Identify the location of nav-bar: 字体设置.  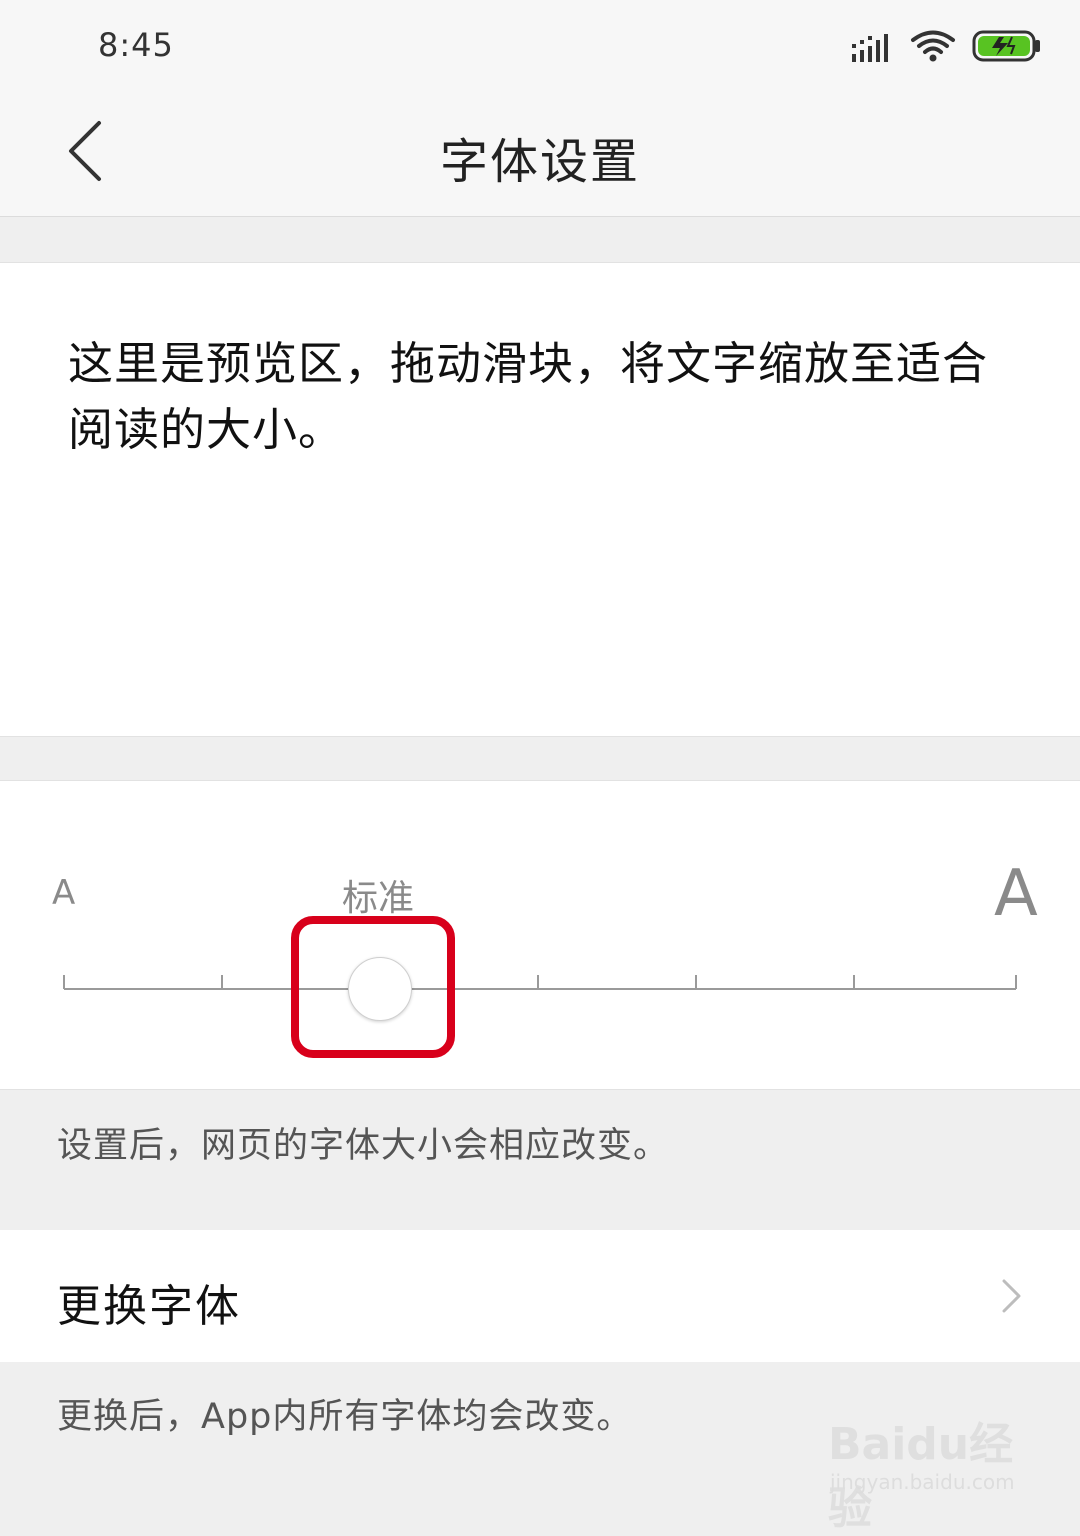
(540, 153).